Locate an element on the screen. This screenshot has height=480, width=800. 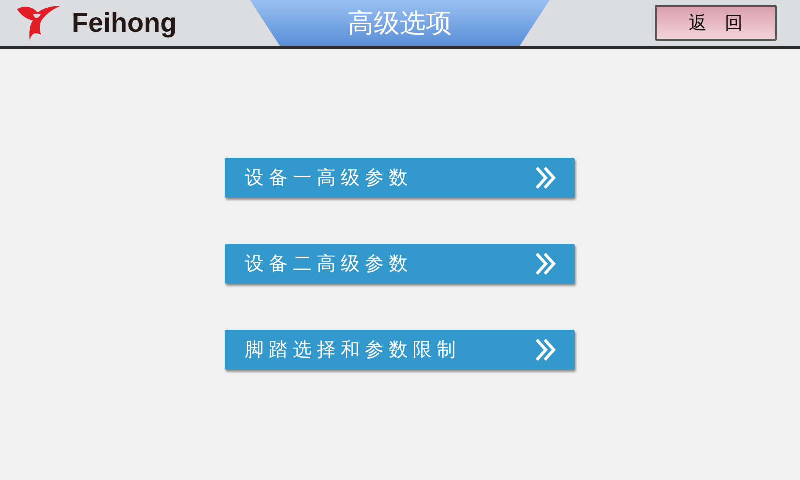
back-button: 返 回 is located at coordinates (716, 23).